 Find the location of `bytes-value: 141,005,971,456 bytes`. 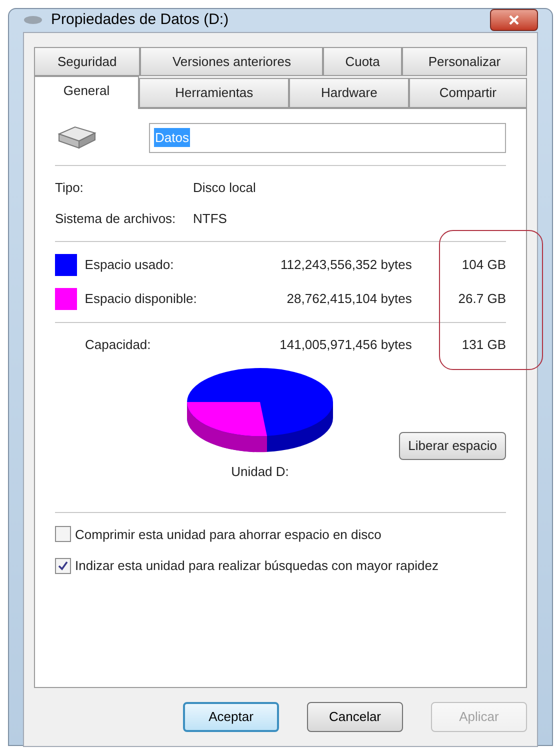

bytes-value: 141,005,971,456 bytes is located at coordinates (345, 345).